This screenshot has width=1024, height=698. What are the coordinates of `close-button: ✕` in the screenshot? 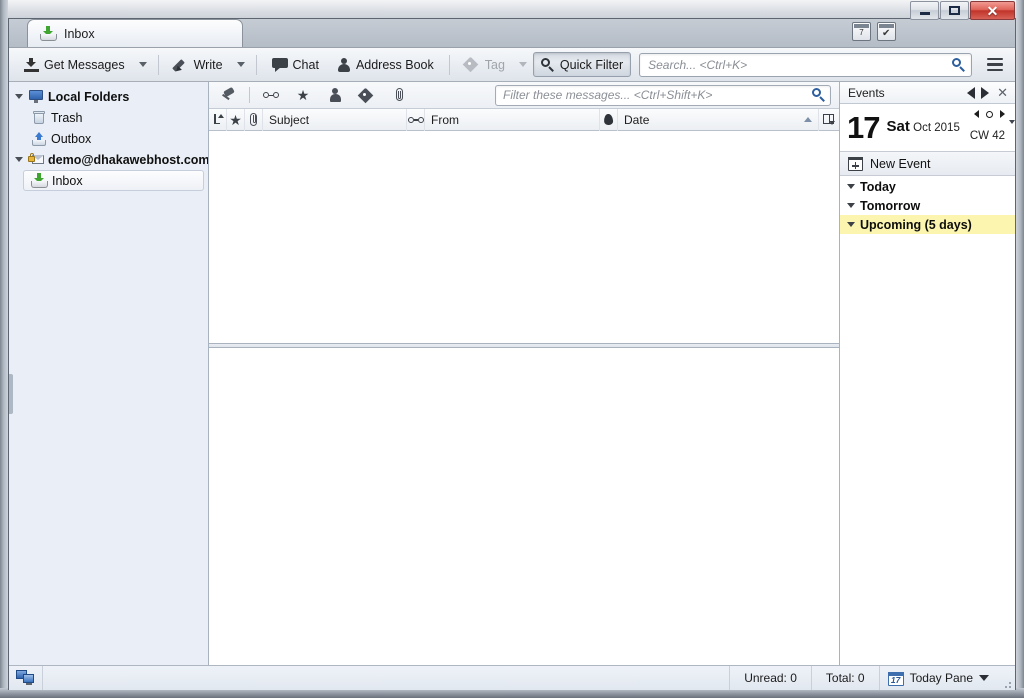 It's located at (992, 10).